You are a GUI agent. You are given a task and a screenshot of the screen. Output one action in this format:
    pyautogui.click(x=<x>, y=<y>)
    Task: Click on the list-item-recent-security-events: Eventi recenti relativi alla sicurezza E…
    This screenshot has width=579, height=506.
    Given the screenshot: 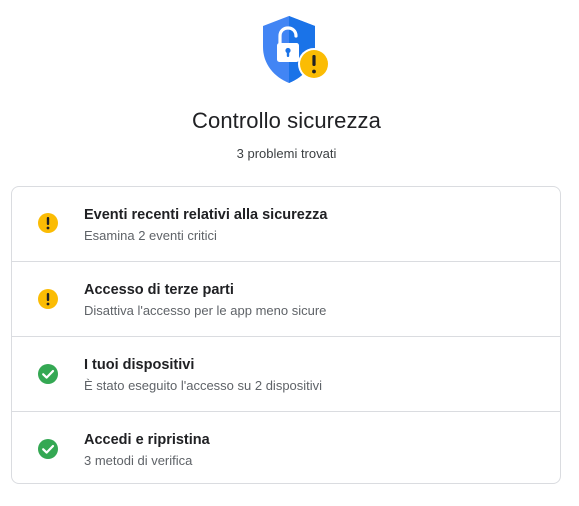 What is the action you would take?
    pyautogui.click(x=286, y=224)
    